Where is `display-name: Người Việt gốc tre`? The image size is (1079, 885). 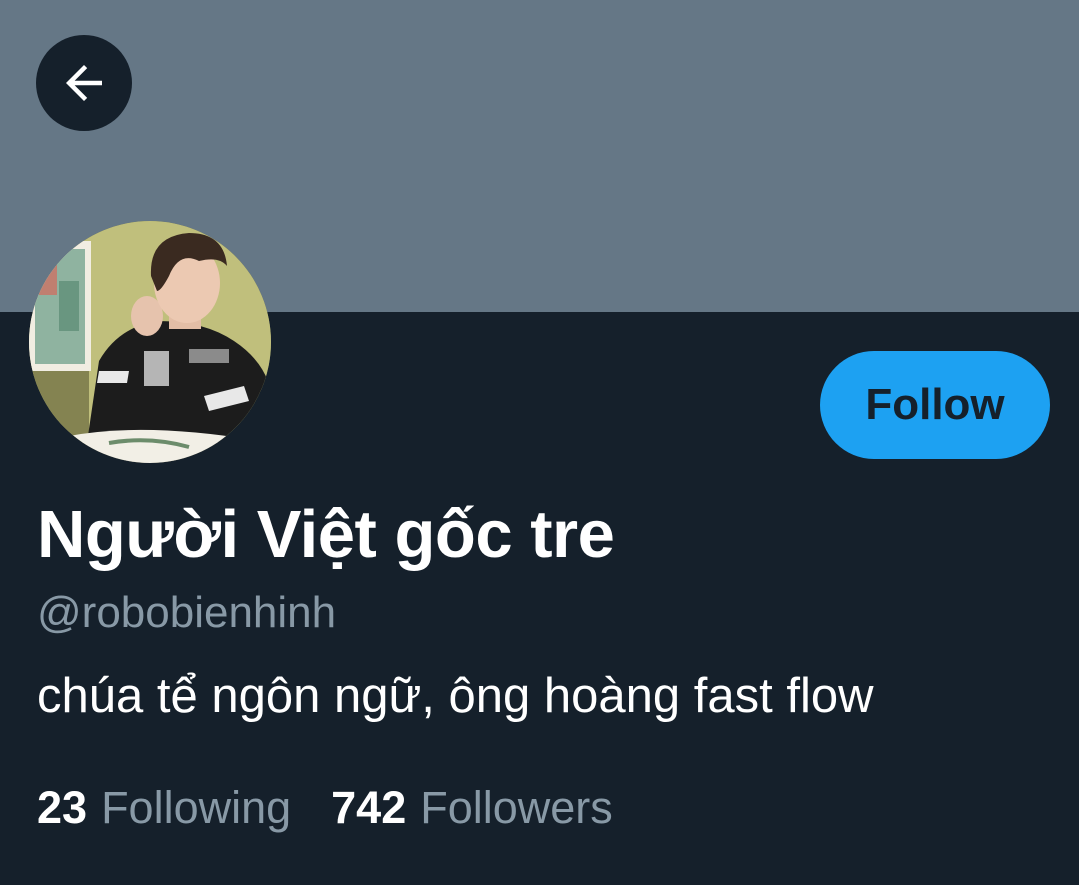
display-name: Người Việt gốc tre is located at coordinates (326, 534).